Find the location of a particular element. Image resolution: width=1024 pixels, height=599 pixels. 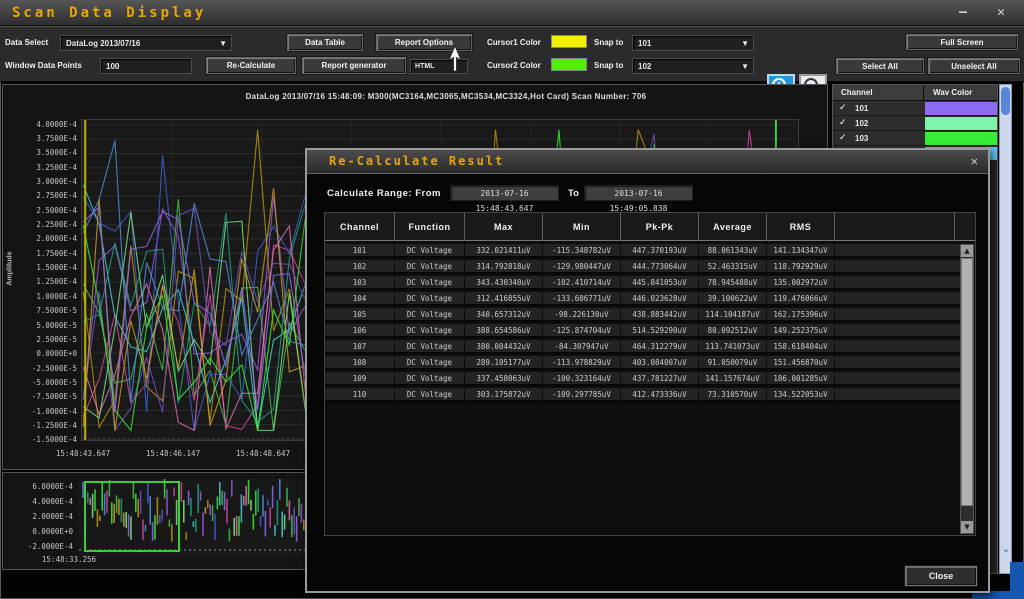

cursor2-color-swatch is located at coordinates (569, 64).